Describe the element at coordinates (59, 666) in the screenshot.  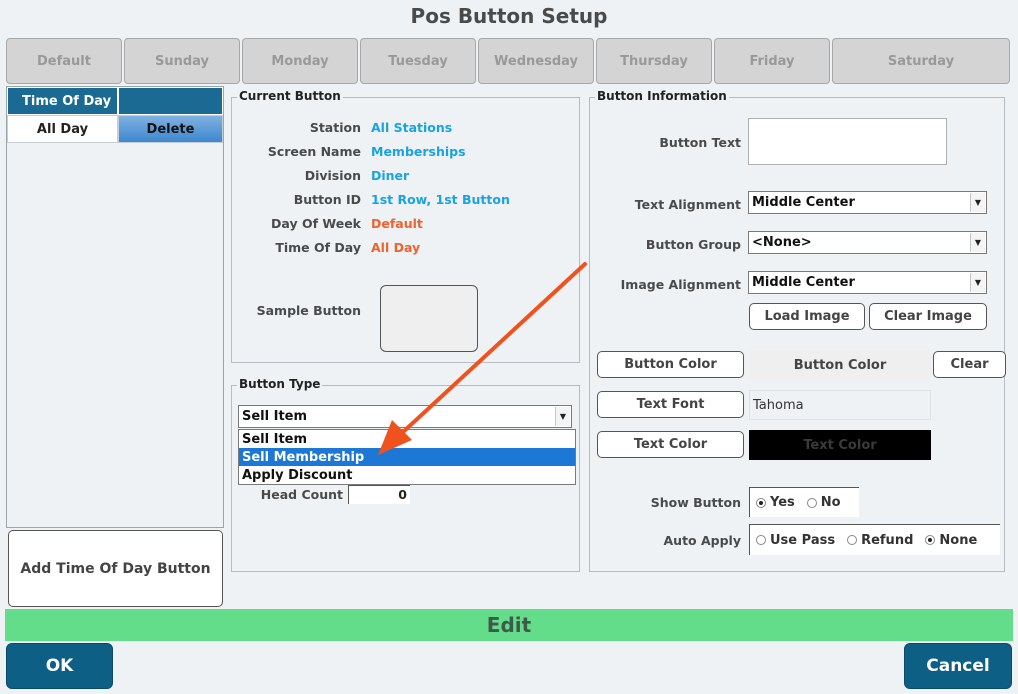
I see `ok-button: OK` at that location.